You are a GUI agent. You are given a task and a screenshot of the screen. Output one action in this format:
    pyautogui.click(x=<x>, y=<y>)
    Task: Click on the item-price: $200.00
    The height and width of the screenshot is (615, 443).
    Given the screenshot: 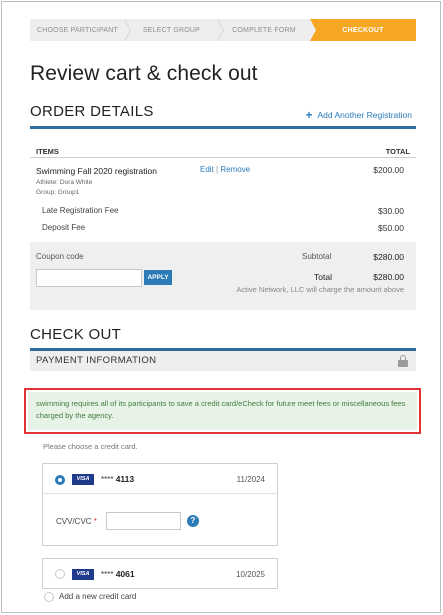 What is the action you would take?
    pyautogui.click(x=388, y=170)
    